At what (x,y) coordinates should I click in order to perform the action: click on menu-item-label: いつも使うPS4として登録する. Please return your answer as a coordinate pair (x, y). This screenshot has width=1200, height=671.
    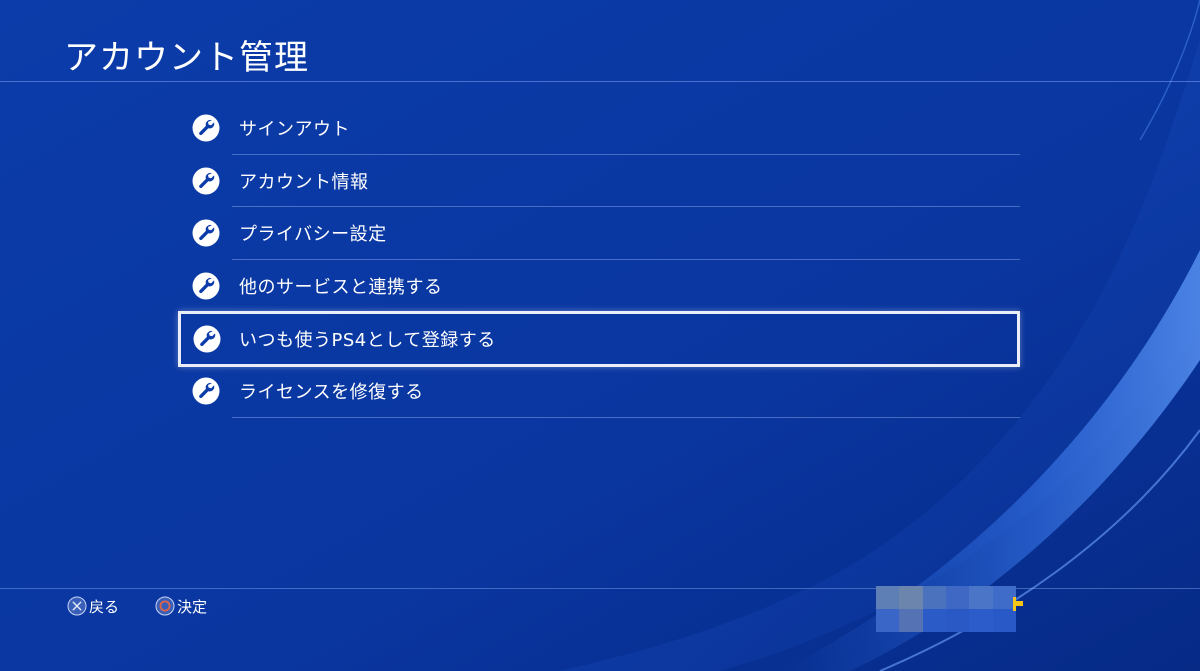
    Looking at the image, I should click on (367, 340).